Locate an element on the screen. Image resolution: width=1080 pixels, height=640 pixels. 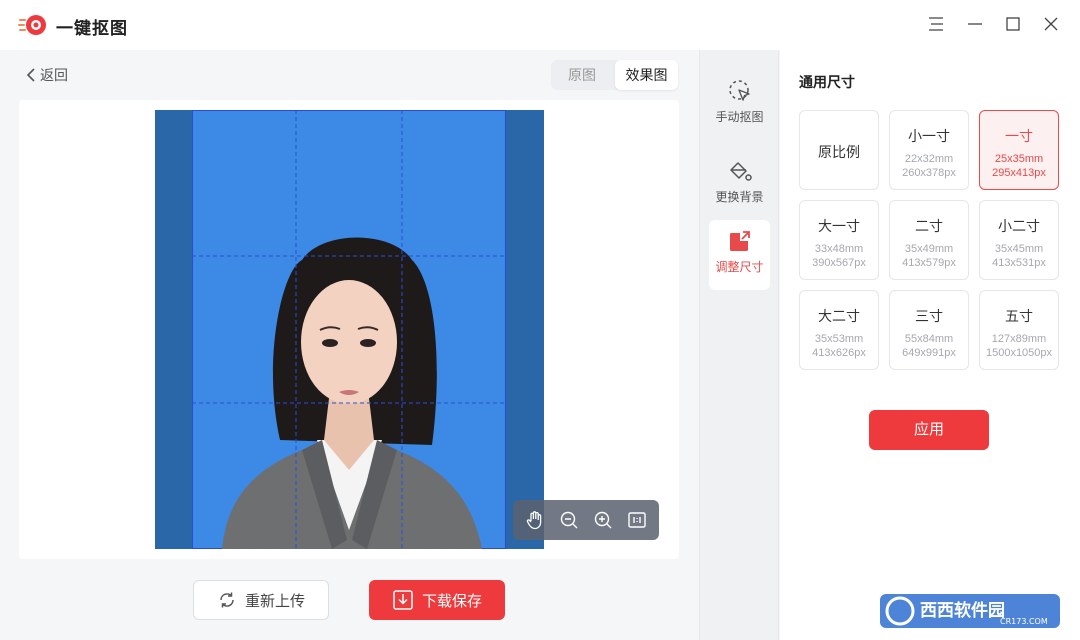
tab-result: 效果图 is located at coordinates (646, 75).